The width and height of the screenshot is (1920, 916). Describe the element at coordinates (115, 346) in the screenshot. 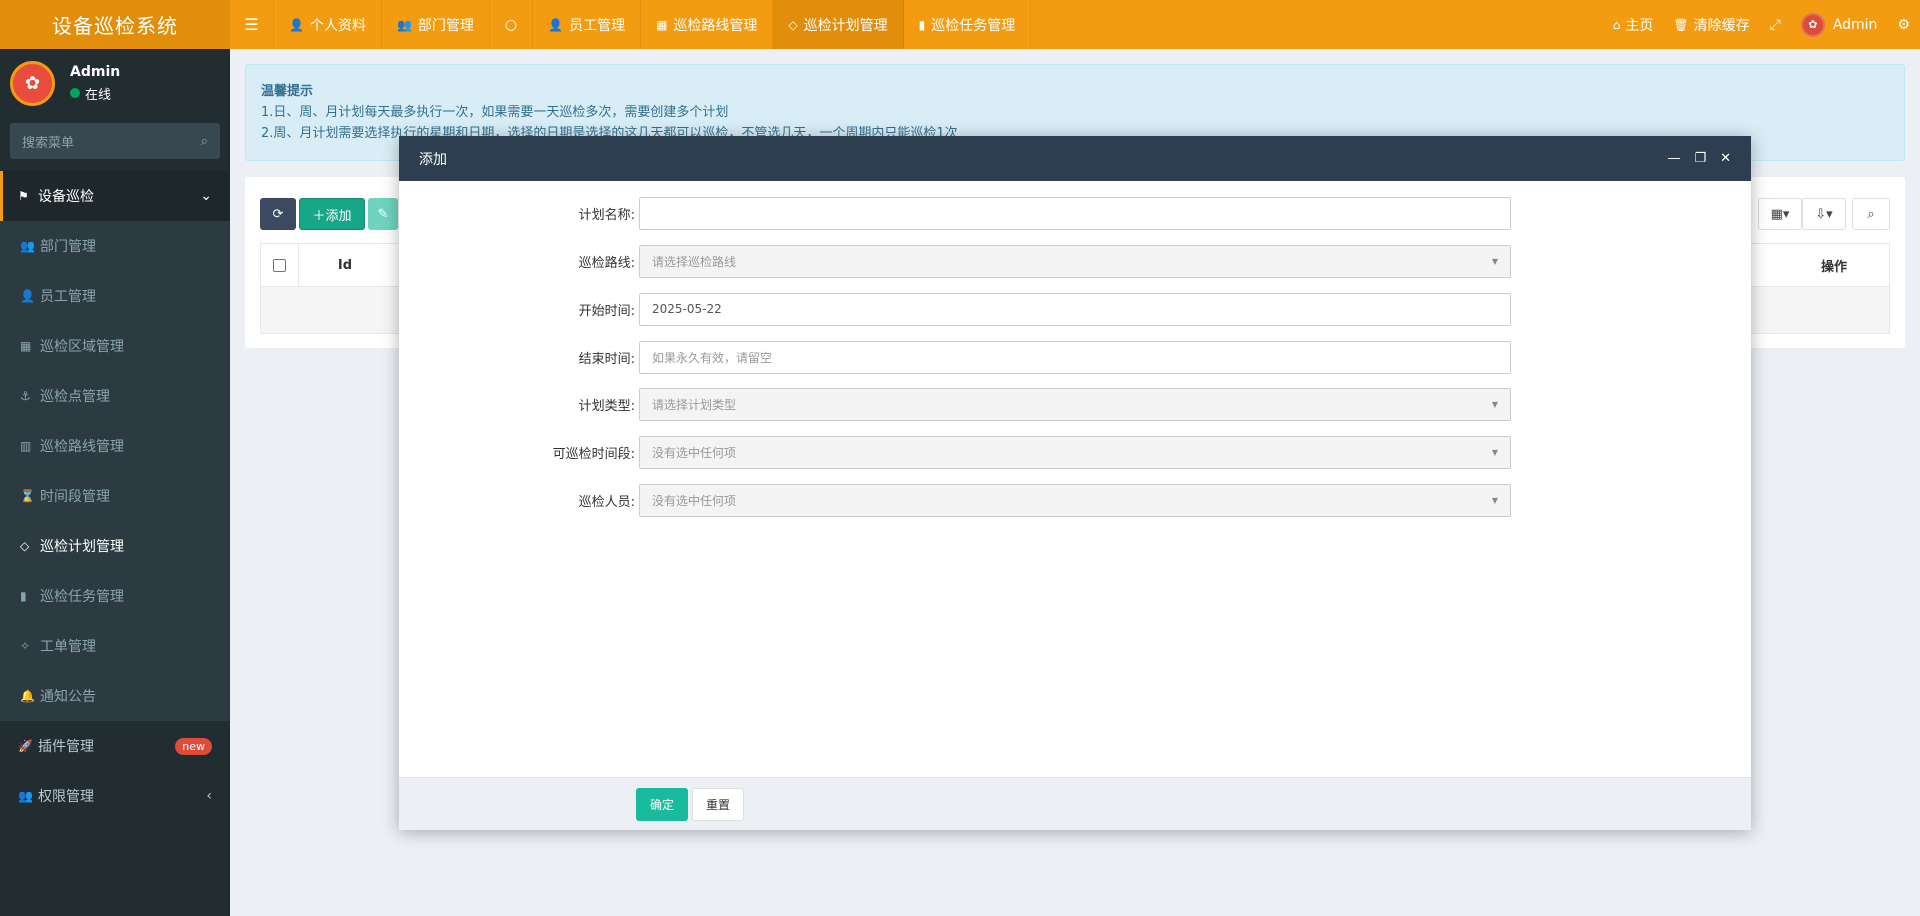

I see `sidebar-item-area: ▦ 巡检区域管理` at that location.